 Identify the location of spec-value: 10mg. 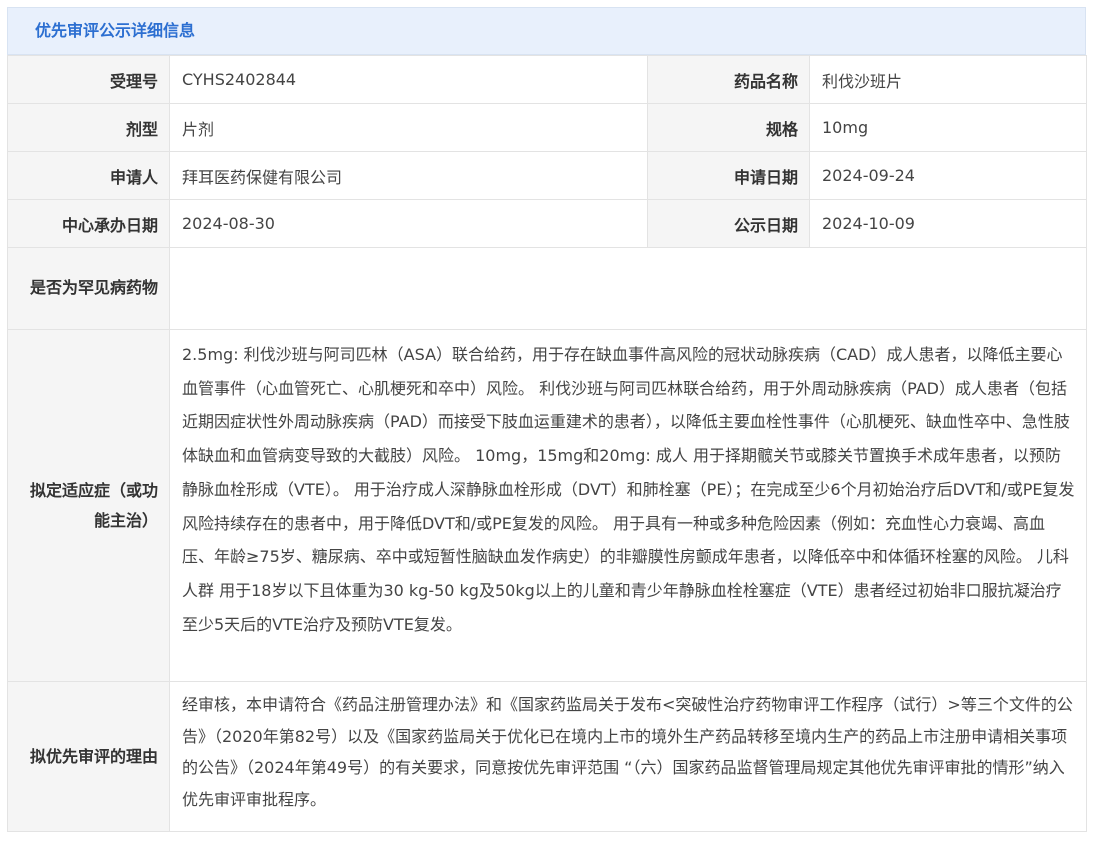
(948, 127).